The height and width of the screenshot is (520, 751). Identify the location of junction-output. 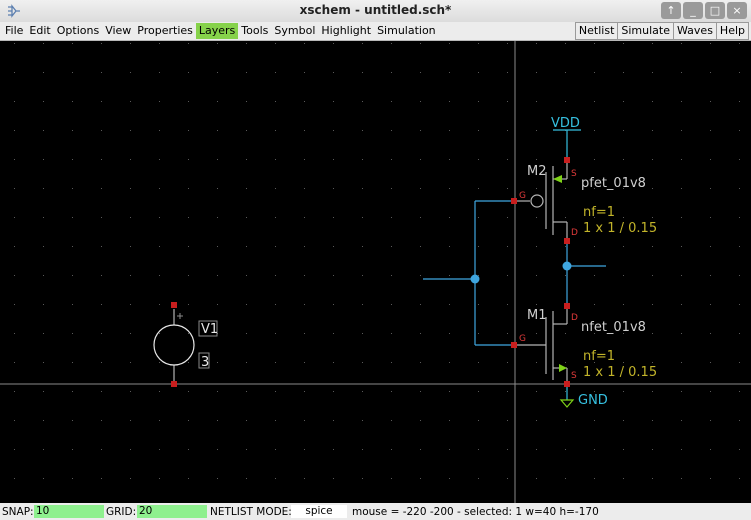
(567, 266).